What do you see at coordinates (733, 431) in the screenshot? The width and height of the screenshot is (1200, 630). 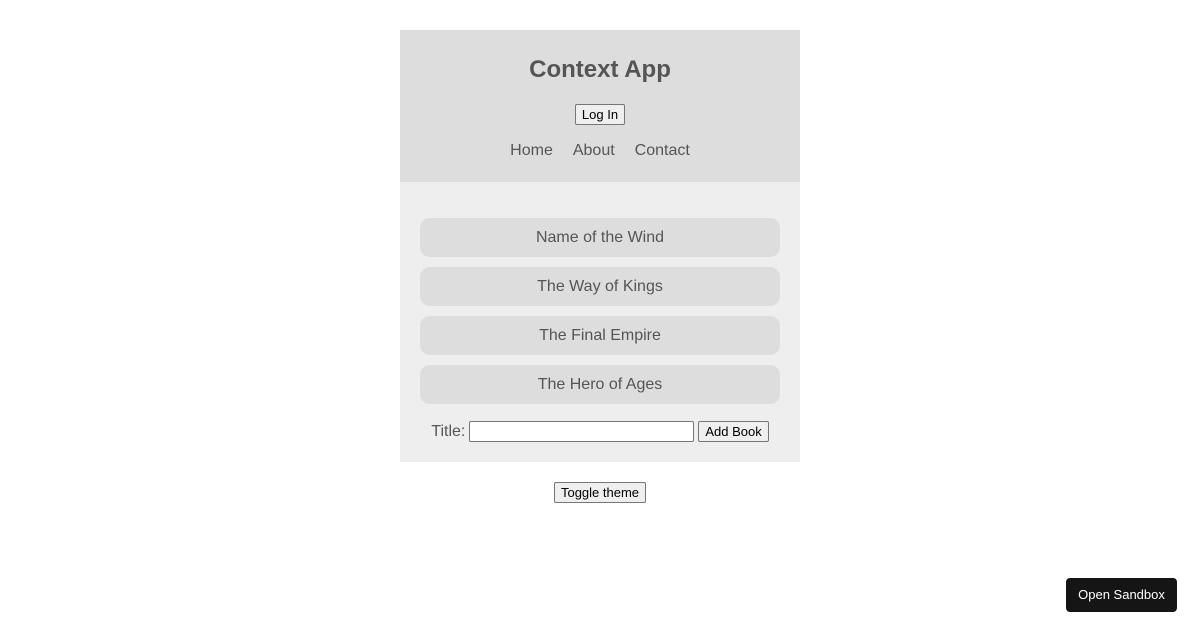 I see `add-book-button: Add Book` at bounding box center [733, 431].